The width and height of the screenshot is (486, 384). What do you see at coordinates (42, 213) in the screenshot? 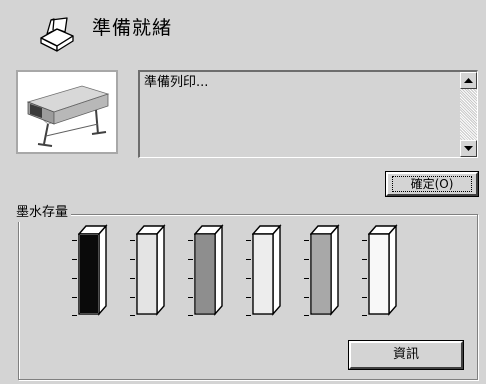
I see `ink-levels-label: 墨水存量` at bounding box center [42, 213].